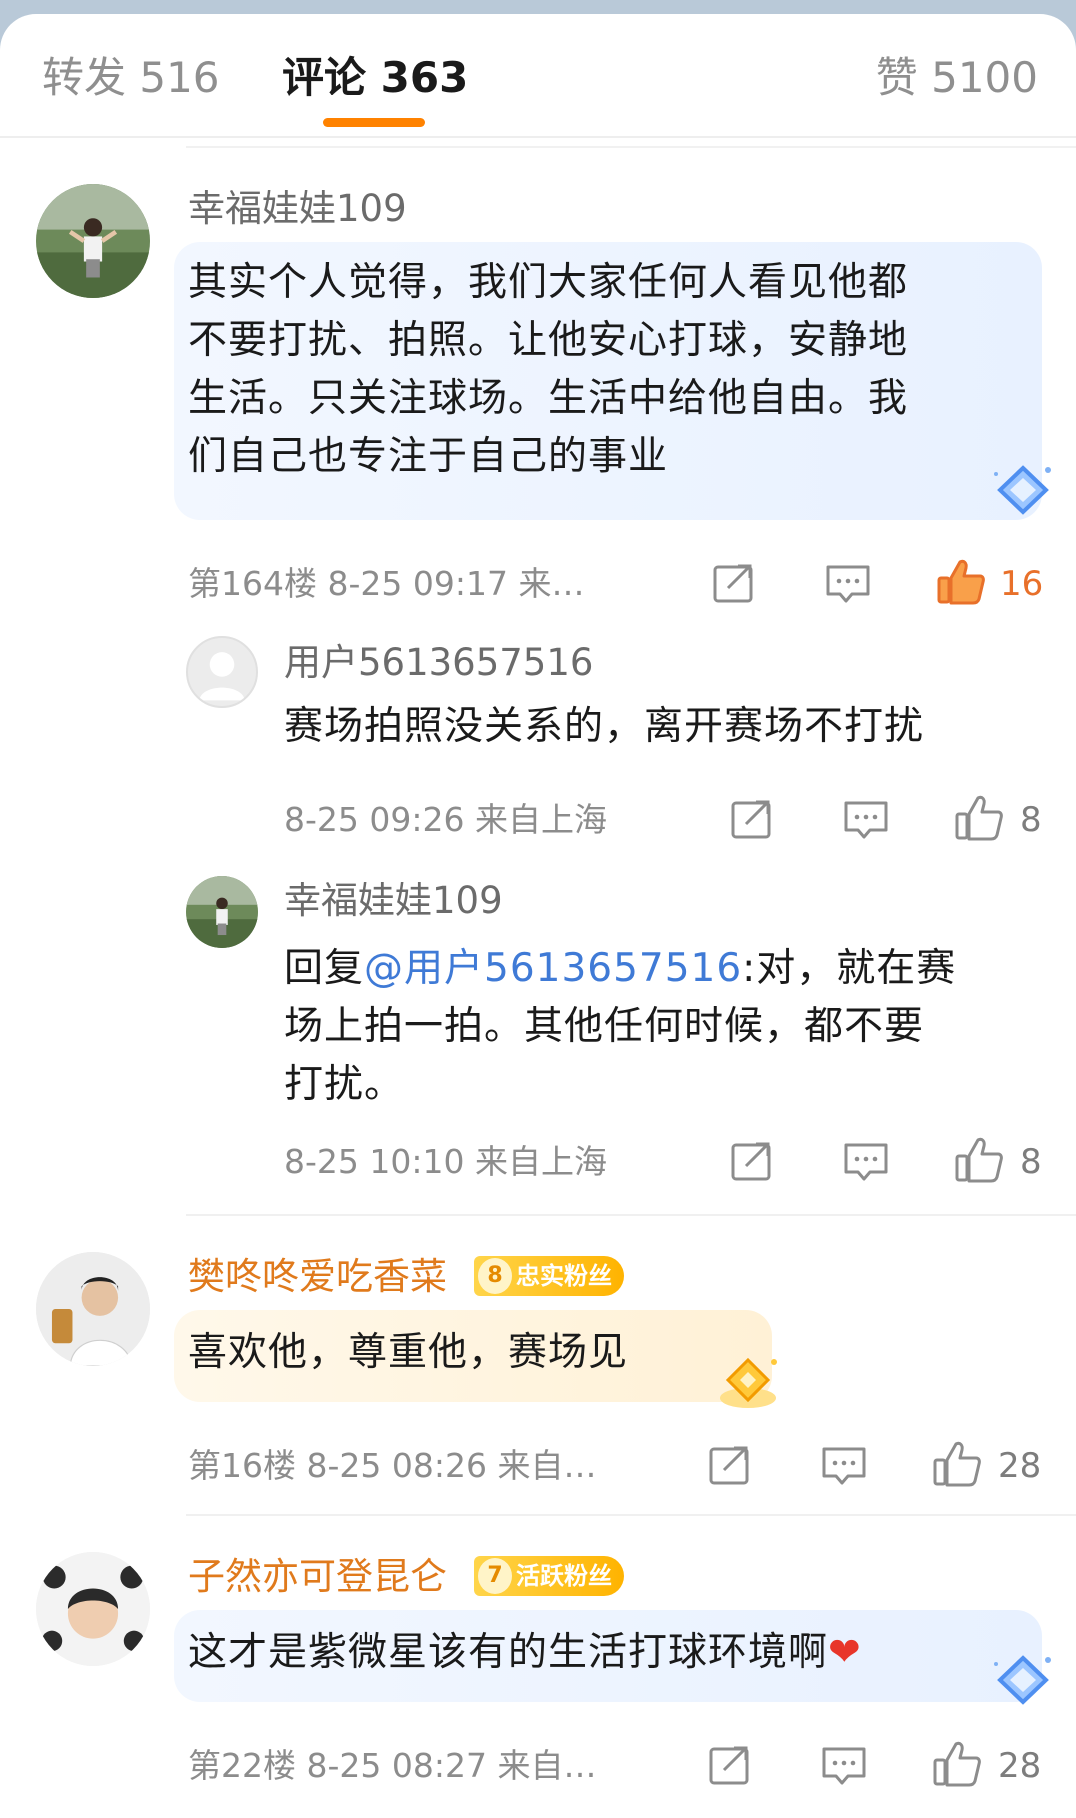 This screenshot has width=1076, height=1818. What do you see at coordinates (324, 968) in the screenshot?
I see `reply-prefix: 回复` at bounding box center [324, 968].